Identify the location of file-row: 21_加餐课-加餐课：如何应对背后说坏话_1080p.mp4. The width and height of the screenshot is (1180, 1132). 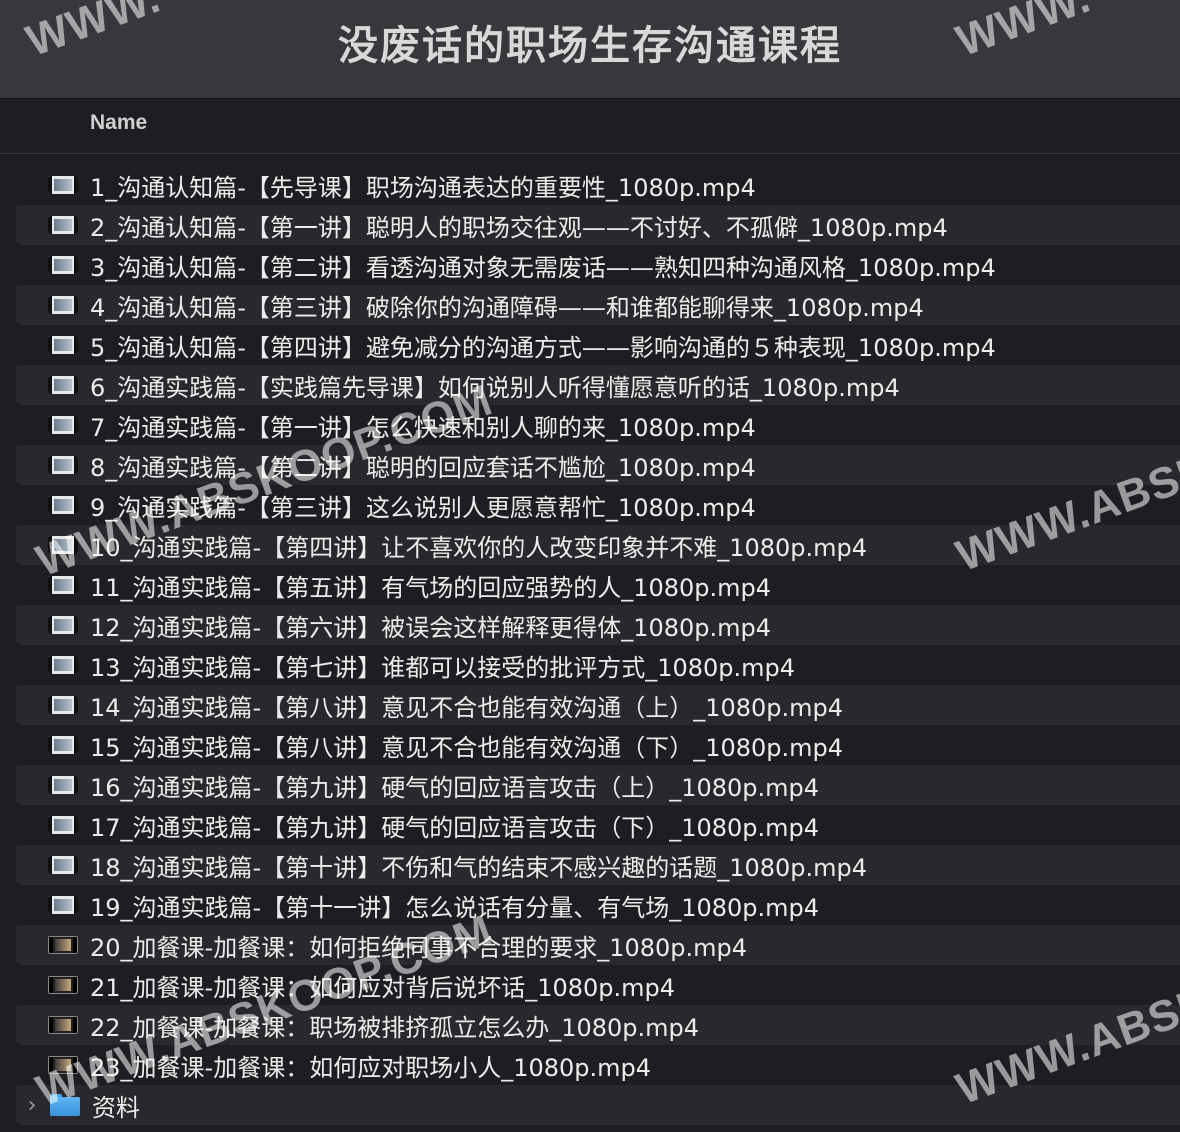
(590, 985).